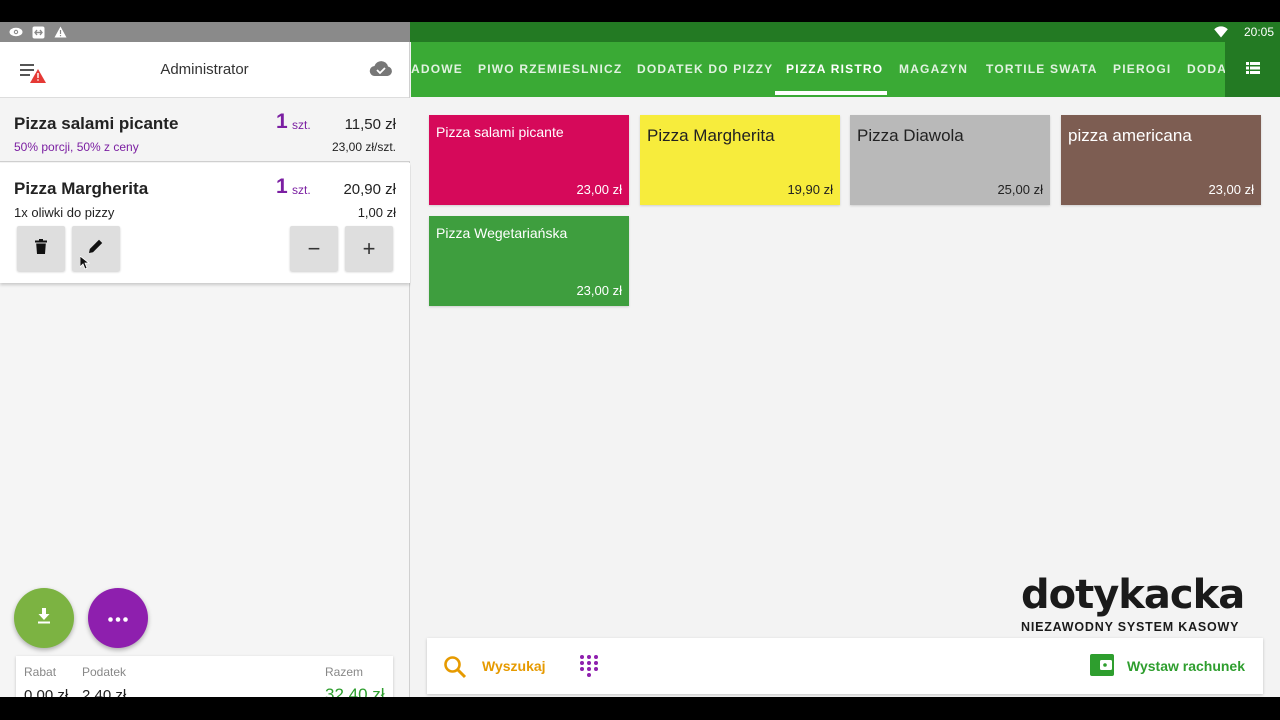 The image size is (1280, 720). Describe the element at coordinates (514, 666) in the screenshot. I see `search-button: Wyszukaj` at that location.